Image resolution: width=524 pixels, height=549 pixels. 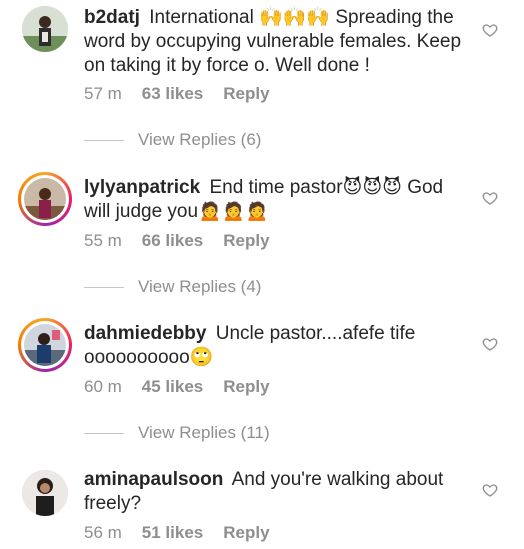 I want to click on view-replies-button: View Replies (6), so click(x=172, y=140).